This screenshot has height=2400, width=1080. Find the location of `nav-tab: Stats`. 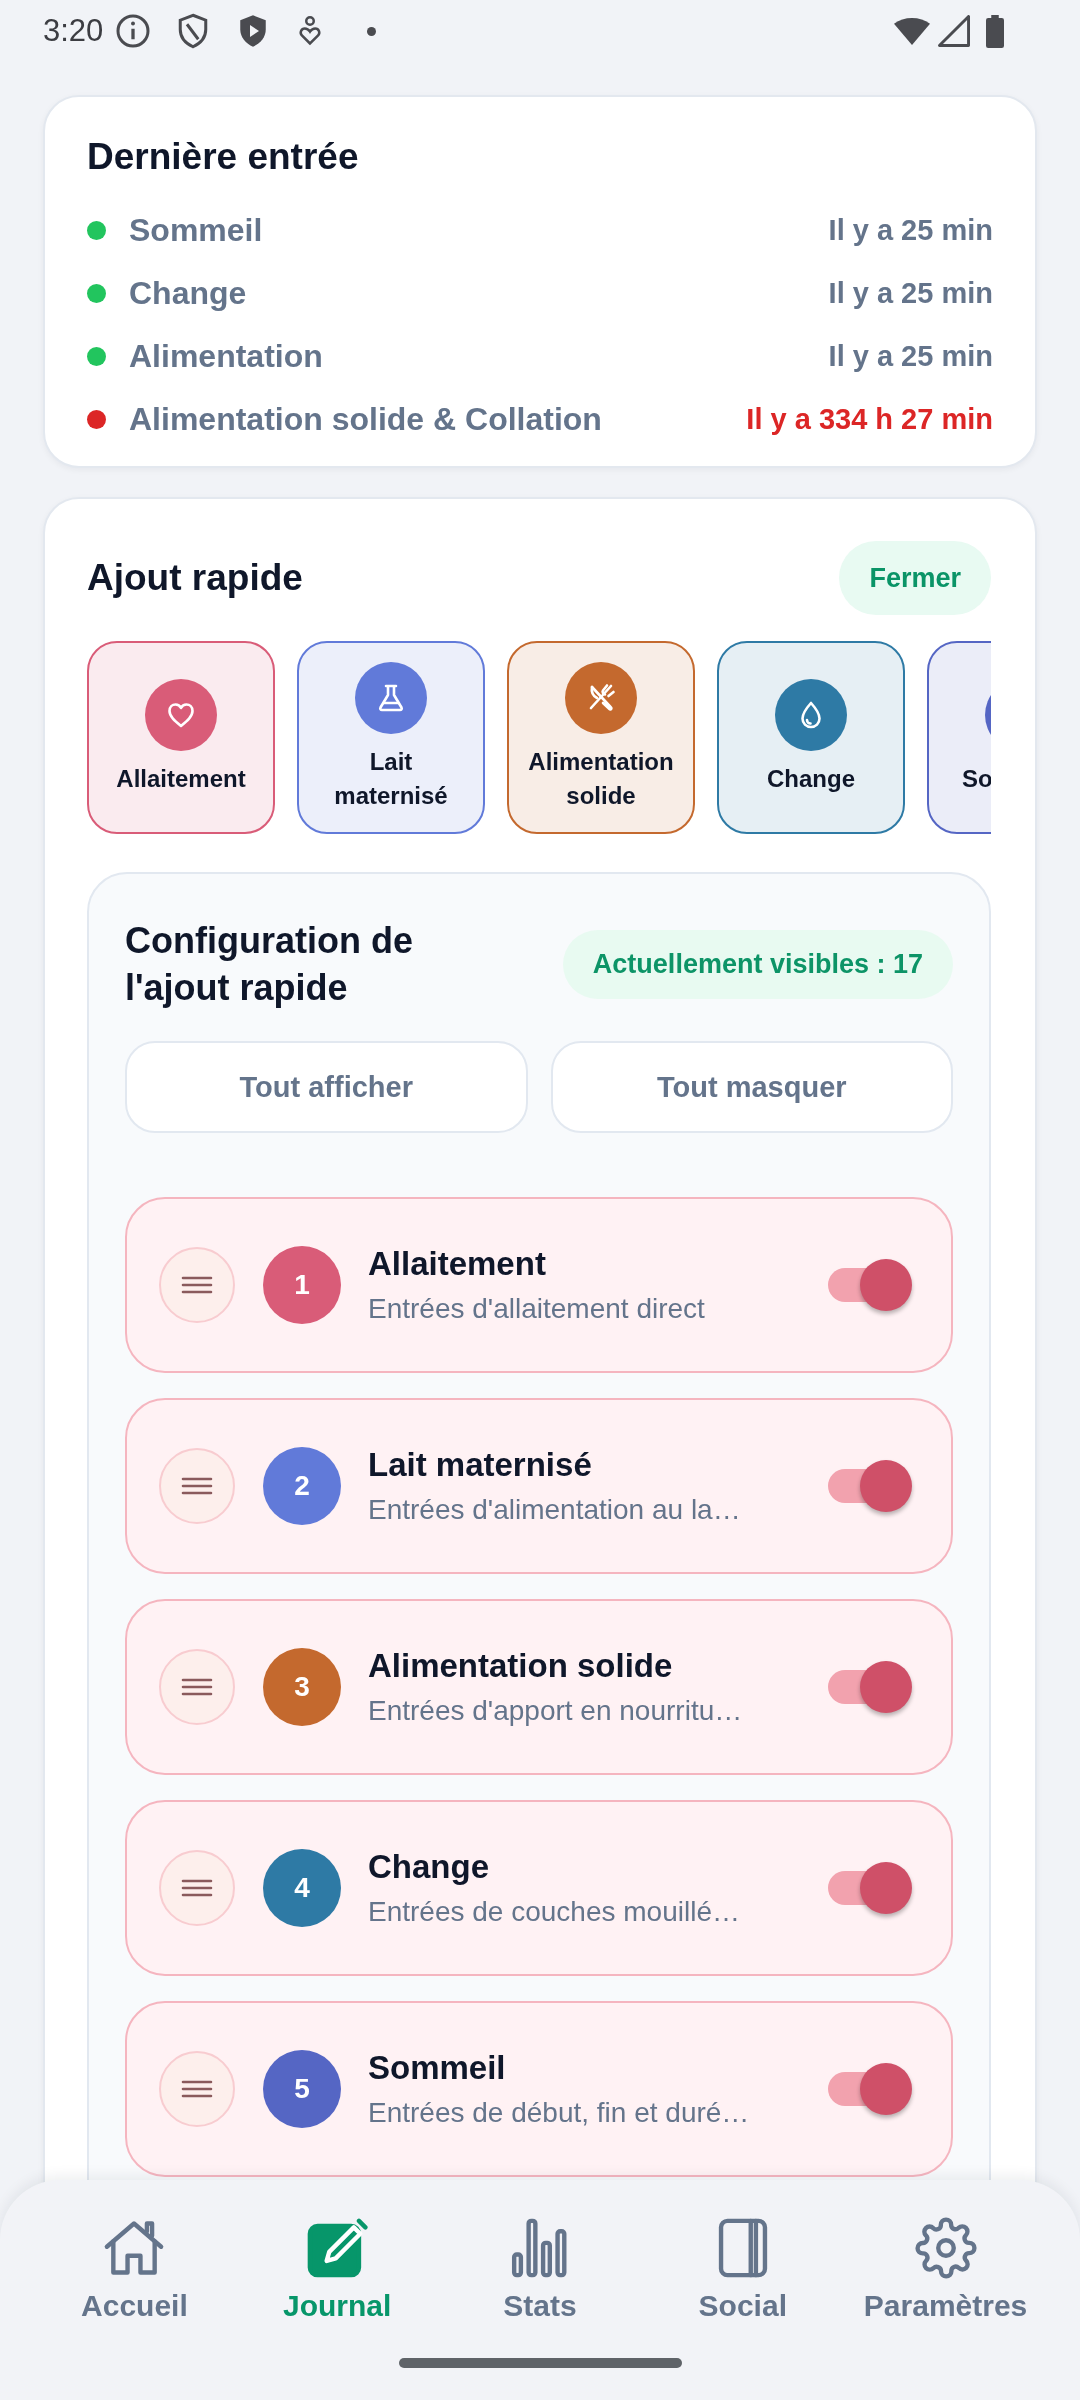

nav-tab: Stats is located at coordinates (540, 2270).